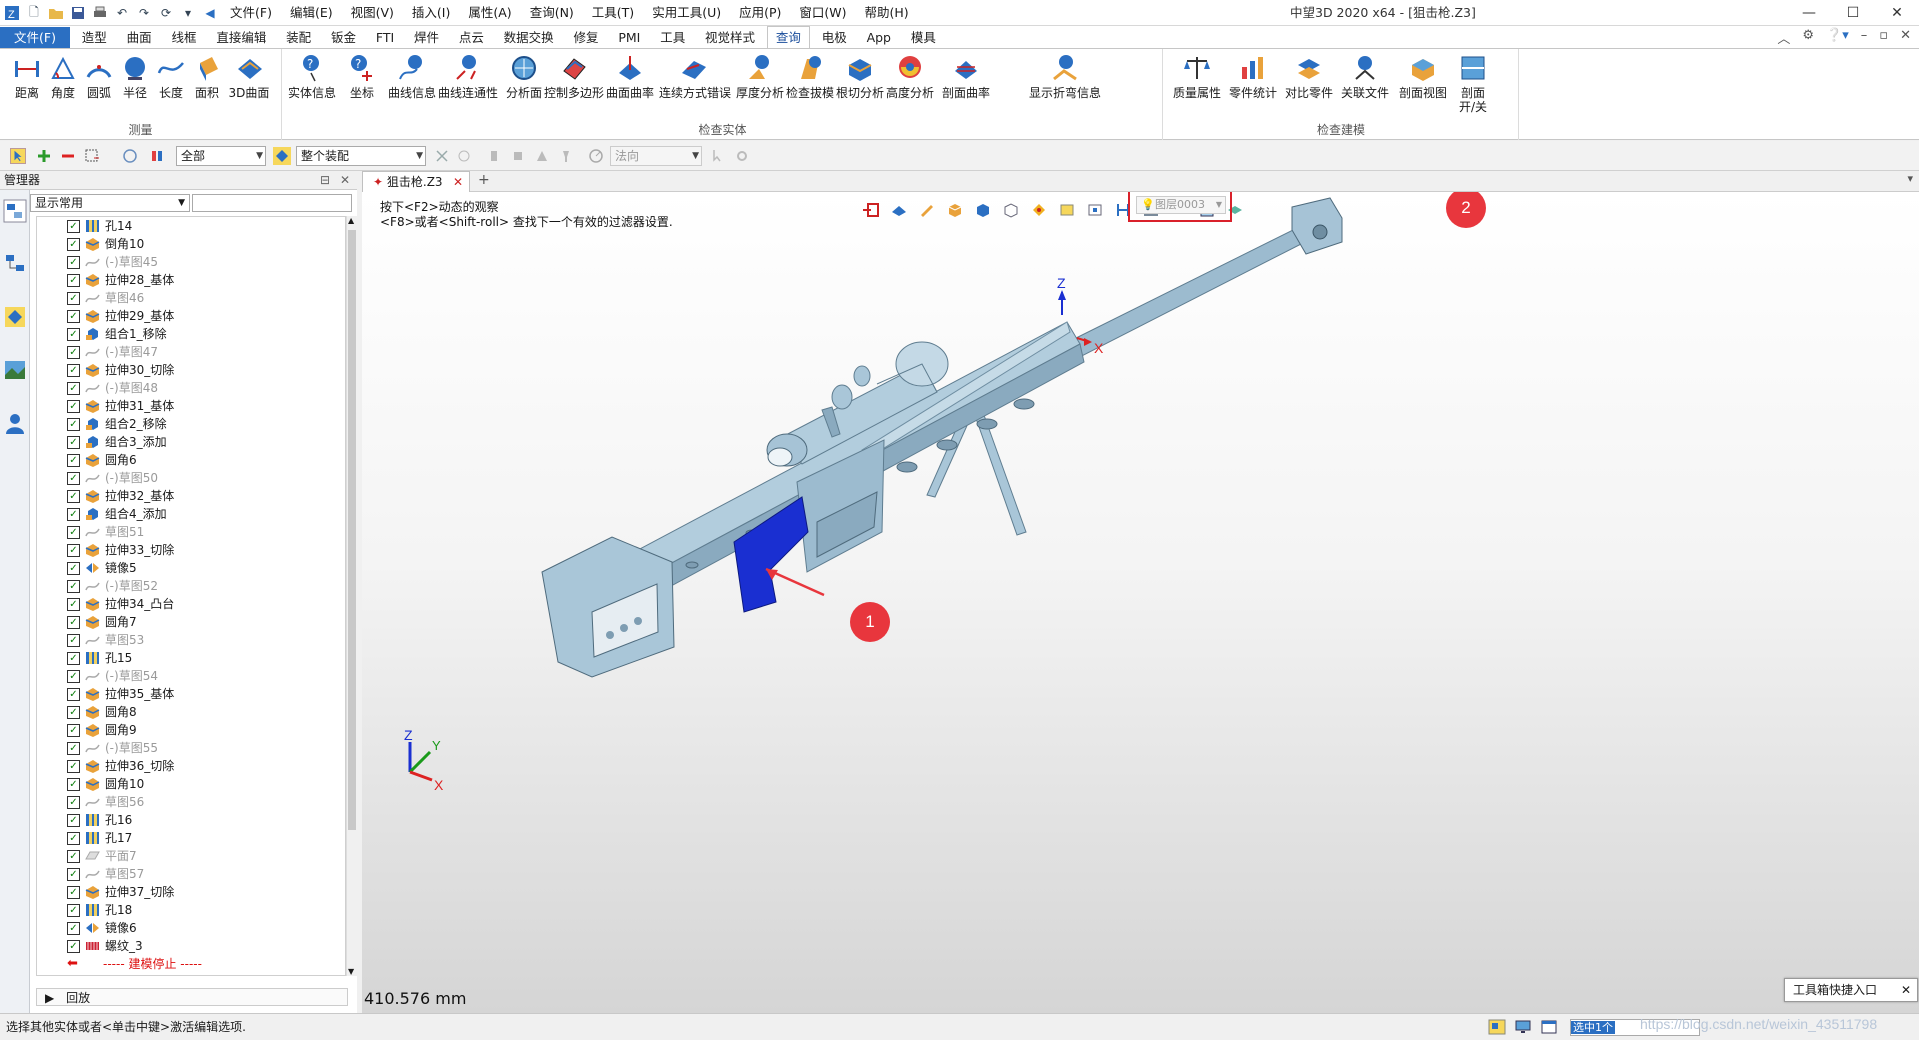 The height and width of the screenshot is (1040, 1919). I want to click on tree-item: ✓ 草图57, so click(191, 874).